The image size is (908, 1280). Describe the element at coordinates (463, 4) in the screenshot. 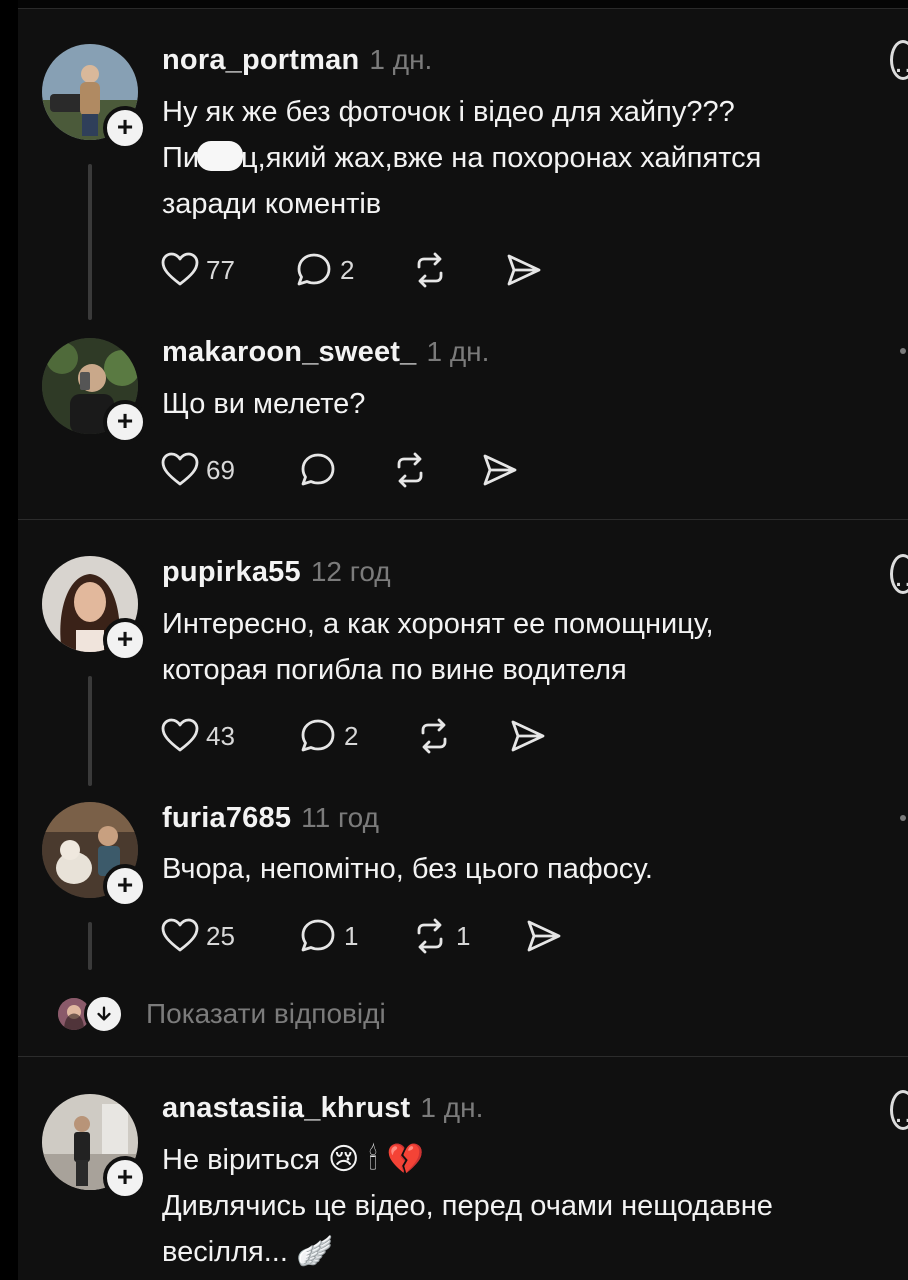

I see `top-edge` at that location.